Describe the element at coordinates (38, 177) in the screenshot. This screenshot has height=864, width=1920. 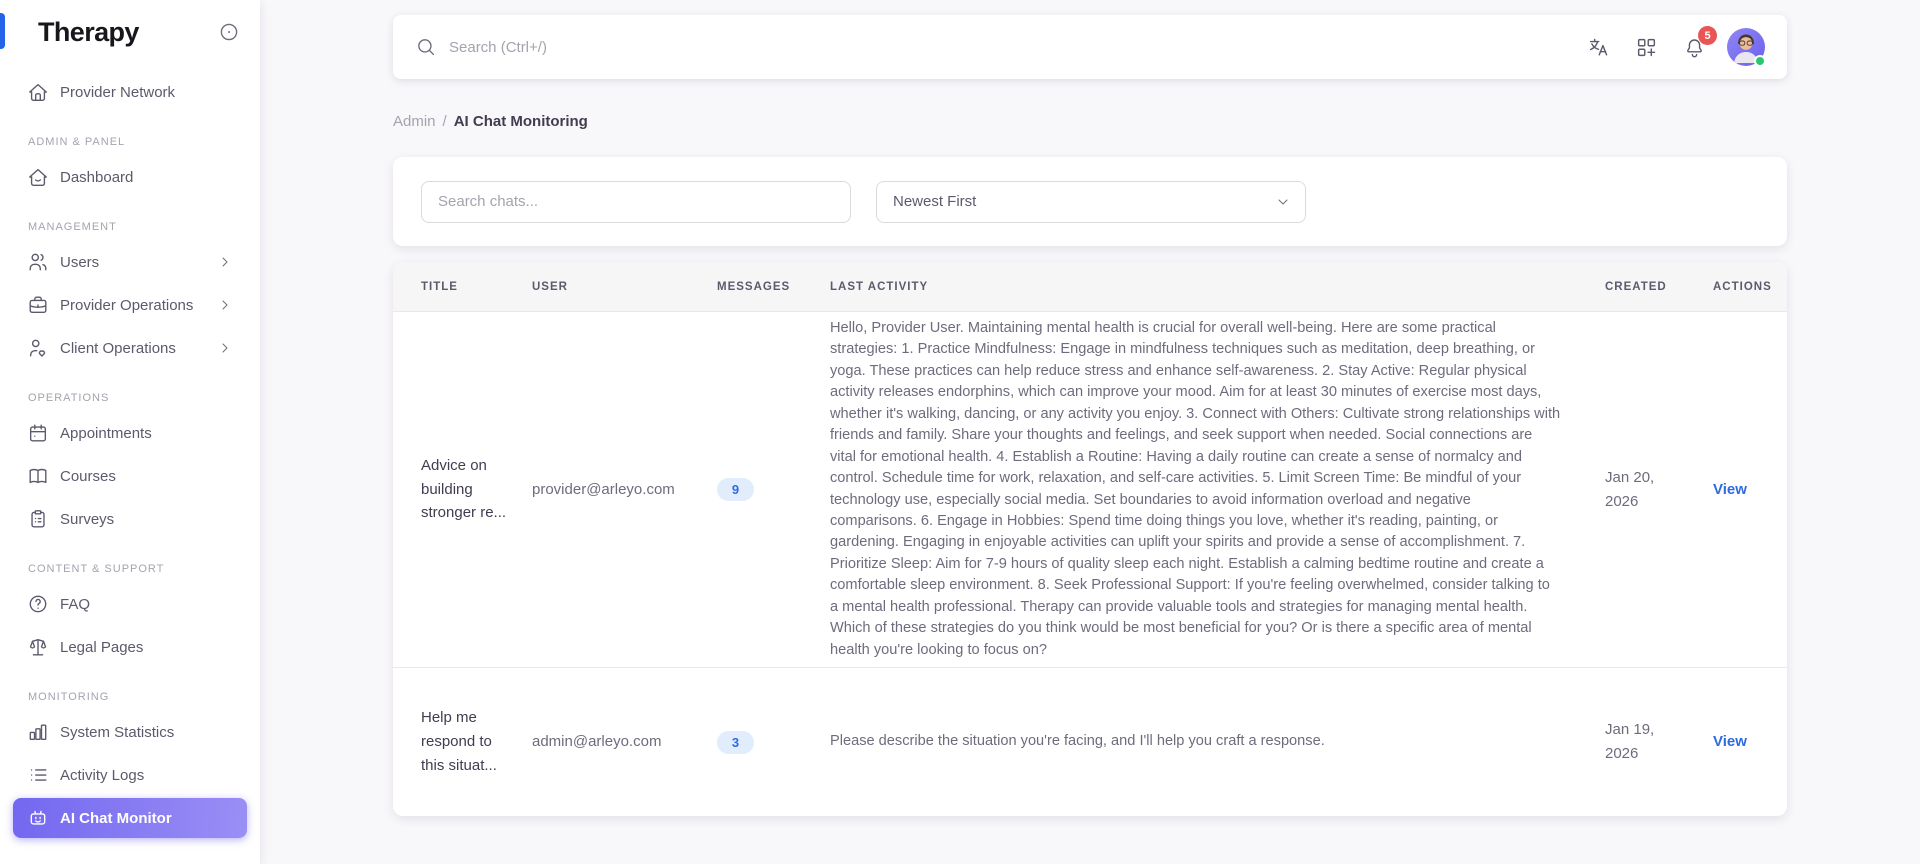
I see `home-smile-icon` at that location.